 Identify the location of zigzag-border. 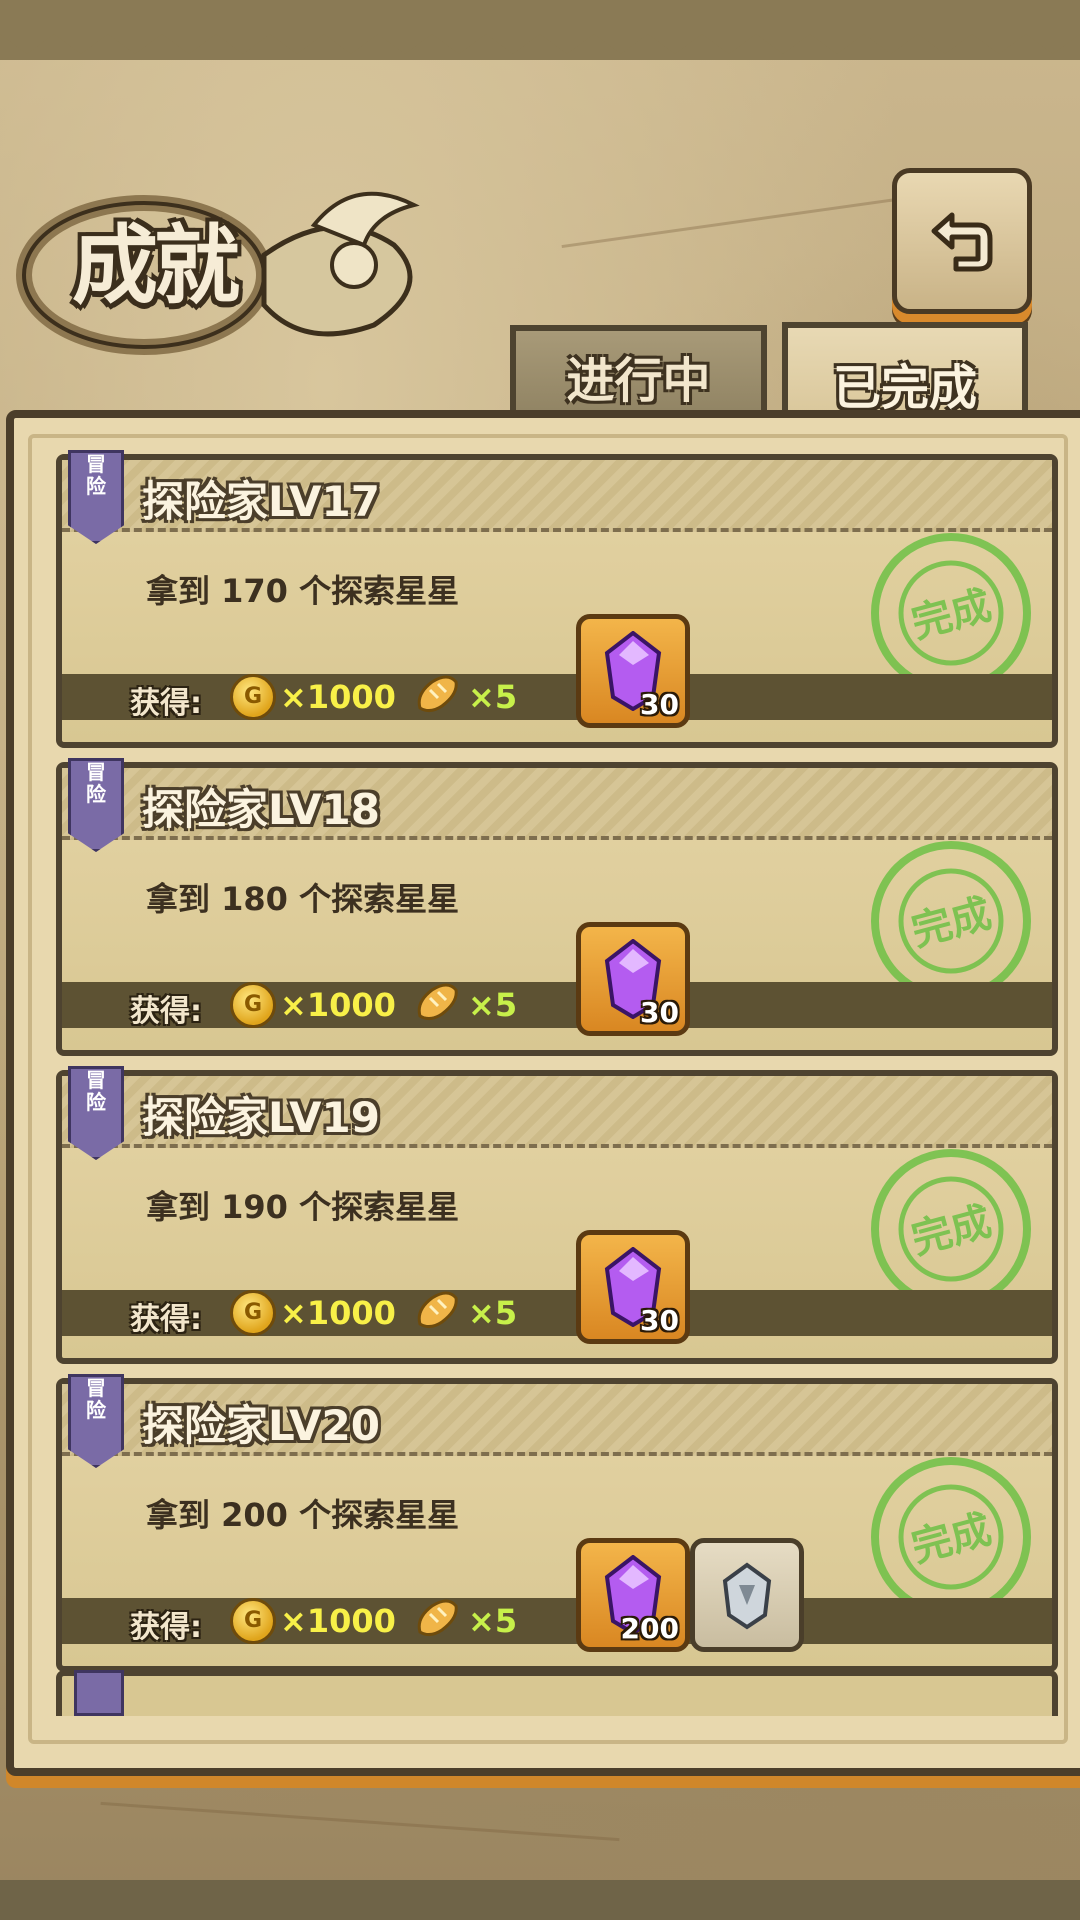
(540, 39).